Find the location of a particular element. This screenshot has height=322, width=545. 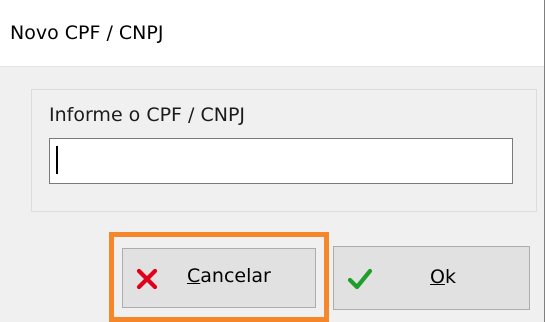

close-icon is located at coordinates (147, 279).